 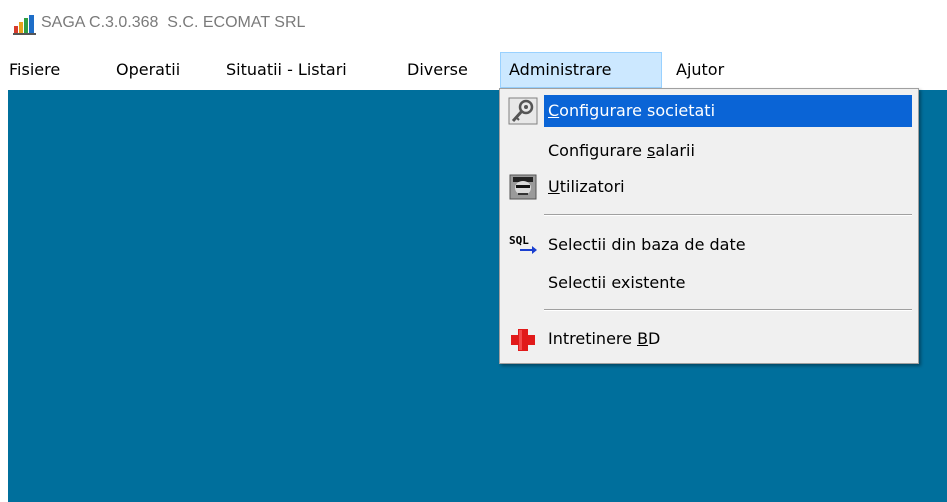 I want to click on sql-icon: SQL, so click(x=523, y=244).